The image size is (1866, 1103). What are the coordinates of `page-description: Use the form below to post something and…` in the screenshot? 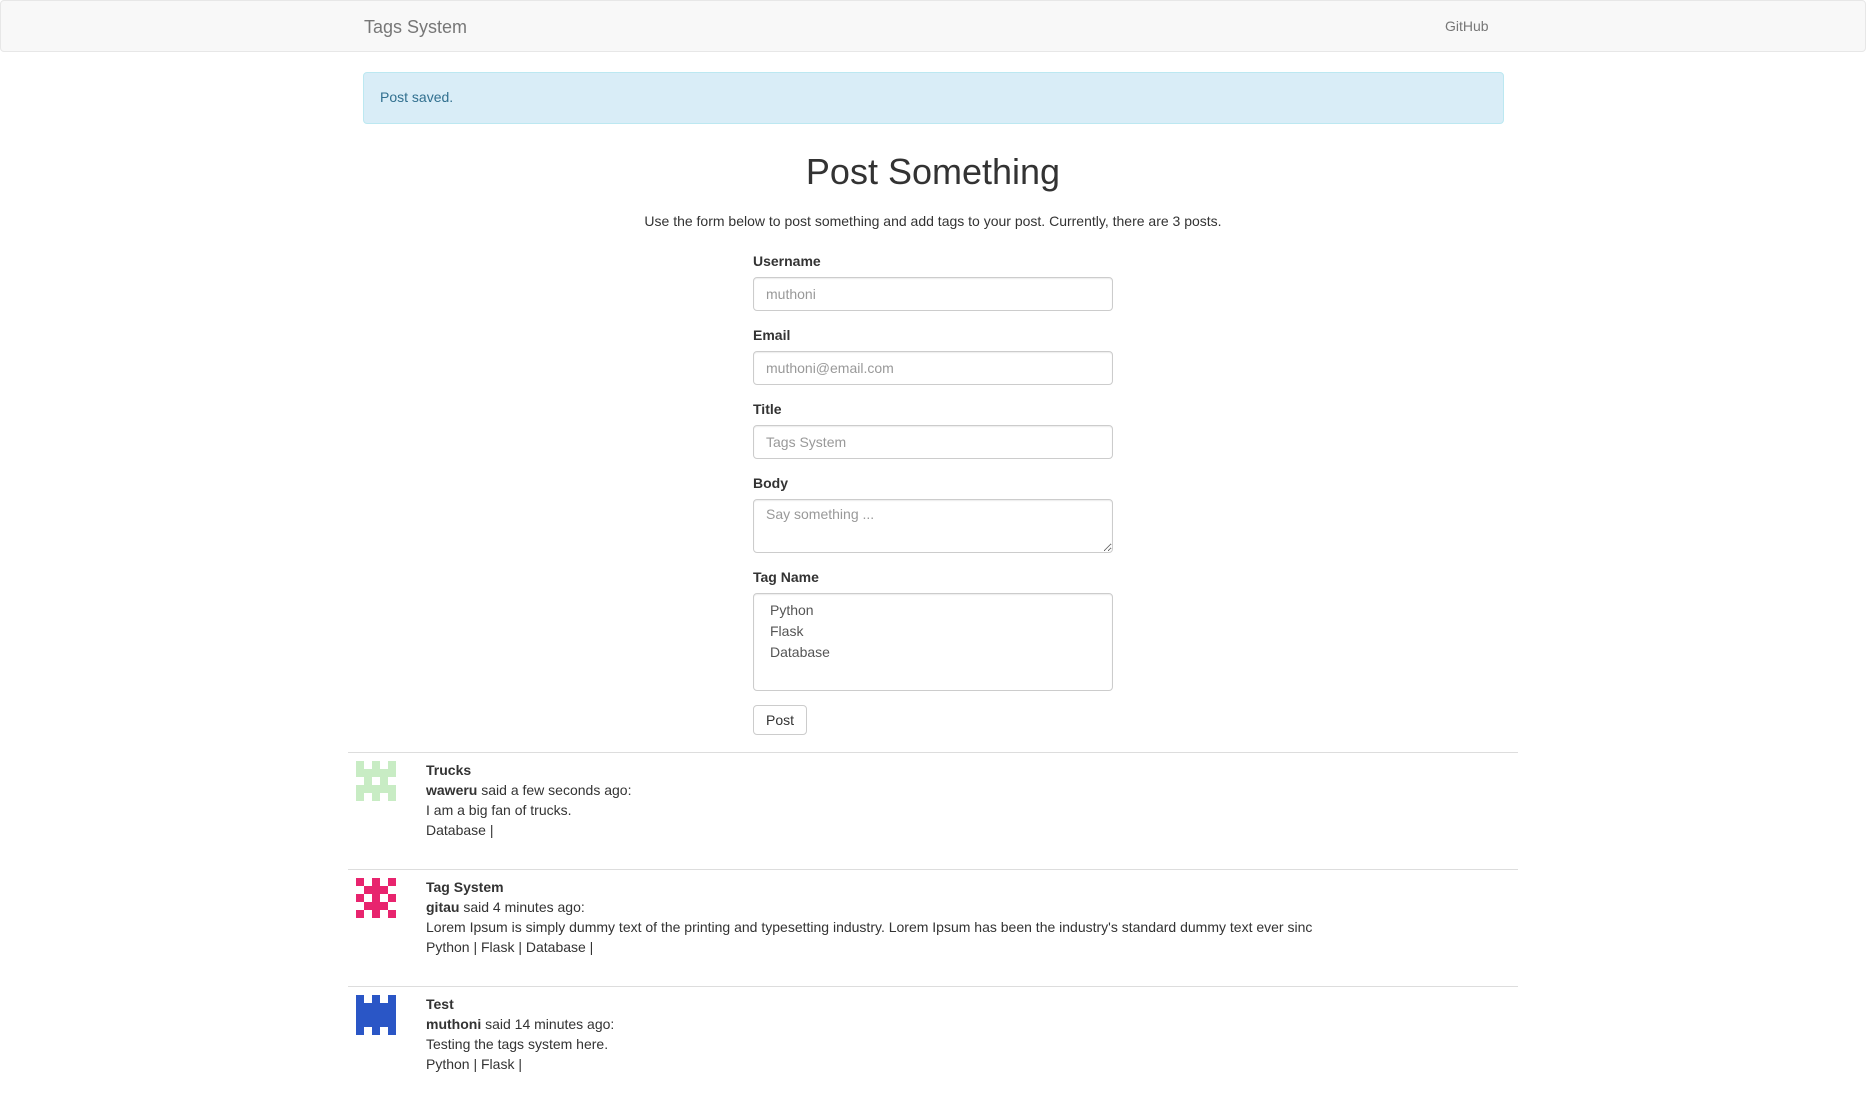 It's located at (933, 221).